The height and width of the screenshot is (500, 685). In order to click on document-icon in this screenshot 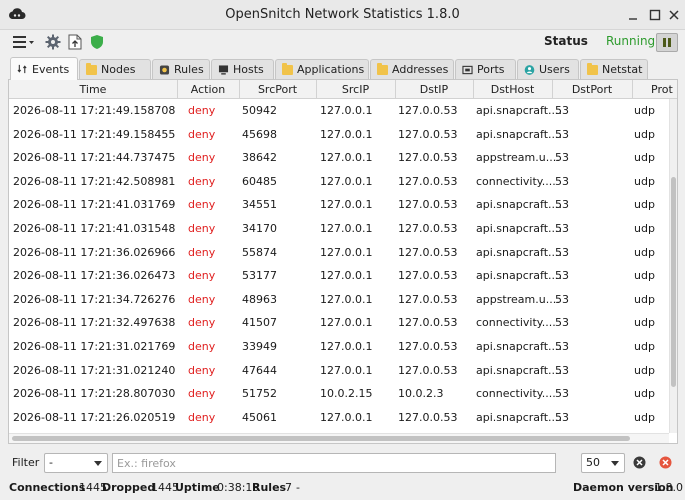, I will do `click(75, 42)`.